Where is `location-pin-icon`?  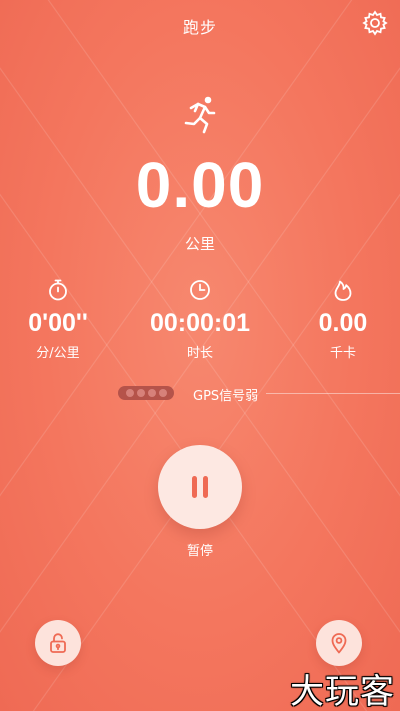
location-pin-icon is located at coordinates (339, 643).